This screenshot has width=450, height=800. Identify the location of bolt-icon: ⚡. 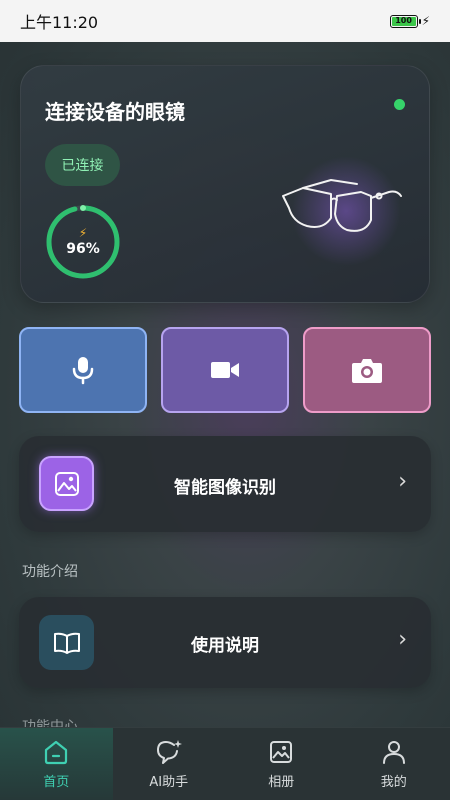
(83, 233).